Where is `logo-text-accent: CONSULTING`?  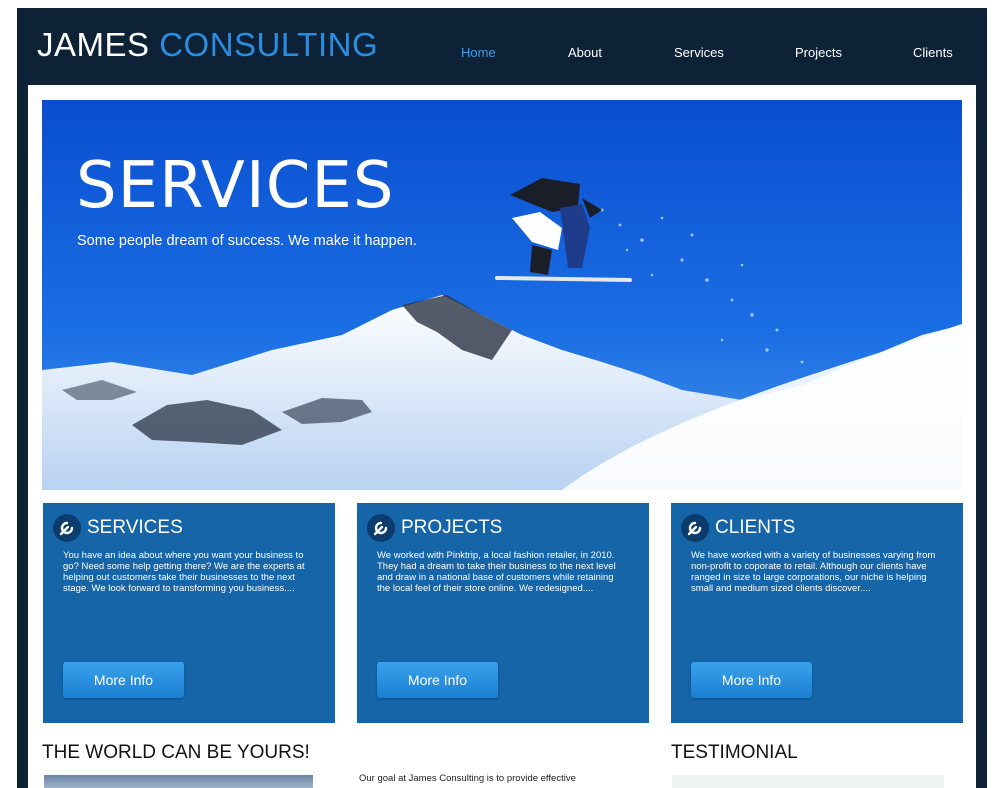 logo-text-accent: CONSULTING is located at coordinates (269, 44).